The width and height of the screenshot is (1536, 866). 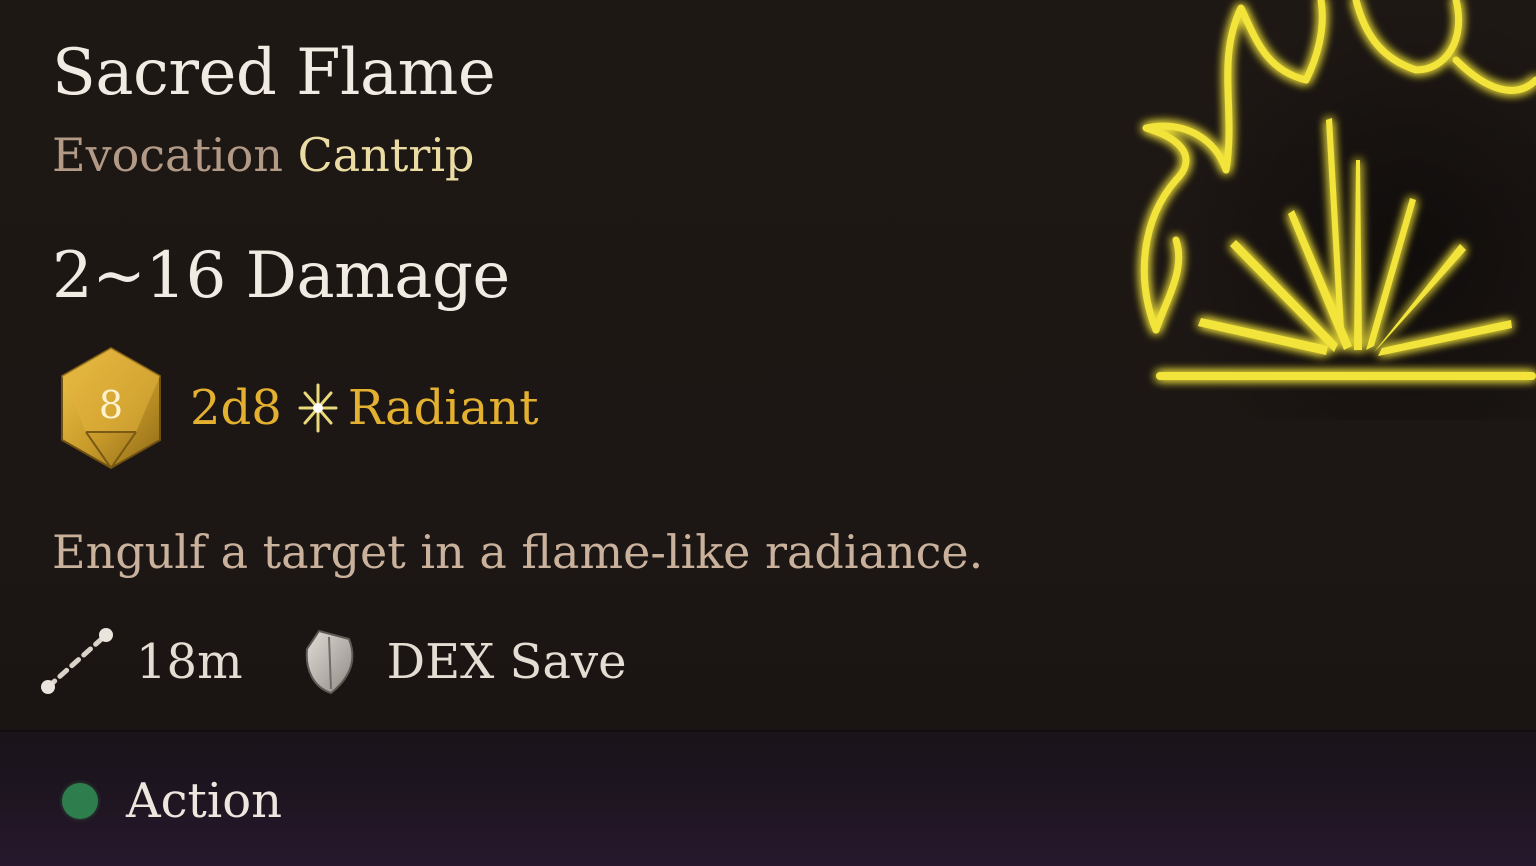 I want to click on spell-school: Evocation, so click(x=167, y=155).